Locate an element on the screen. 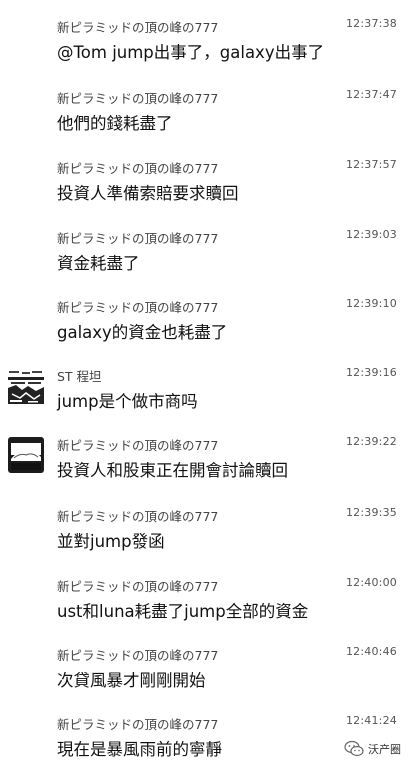 This screenshot has height=780, width=409. message-time: 12:41:24 is located at coordinates (371, 720).